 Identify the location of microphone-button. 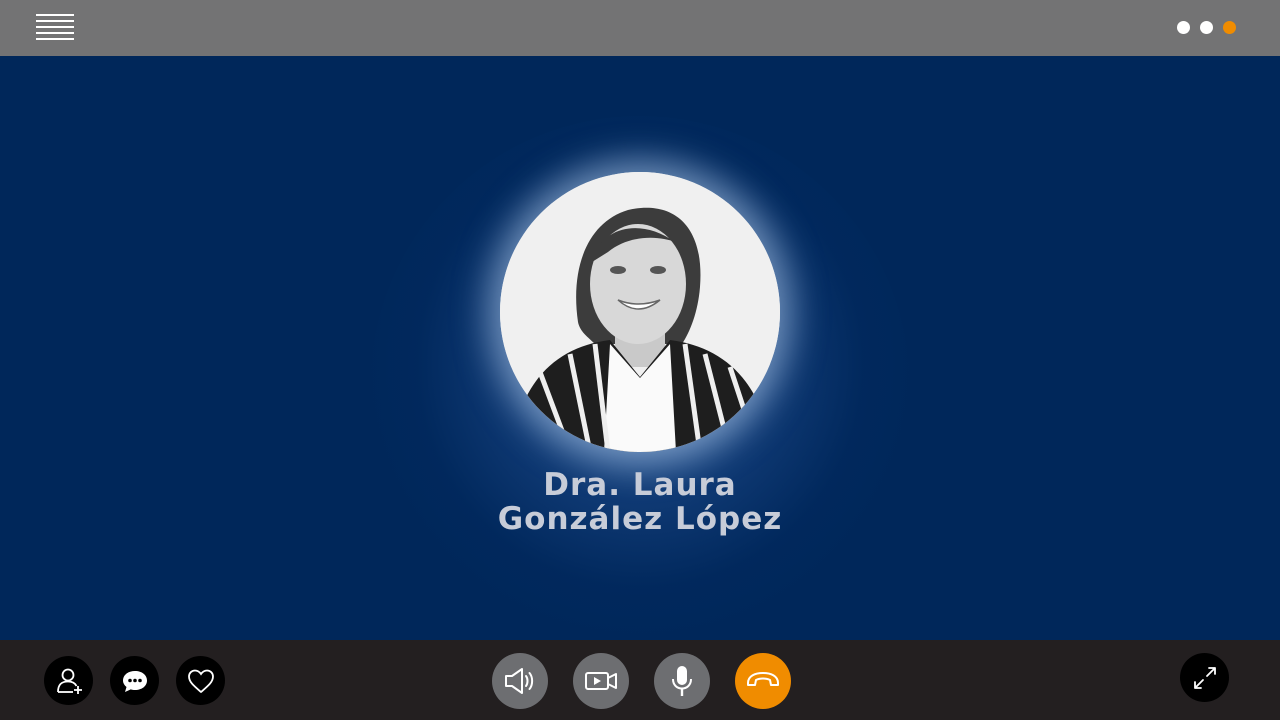
(682, 681).